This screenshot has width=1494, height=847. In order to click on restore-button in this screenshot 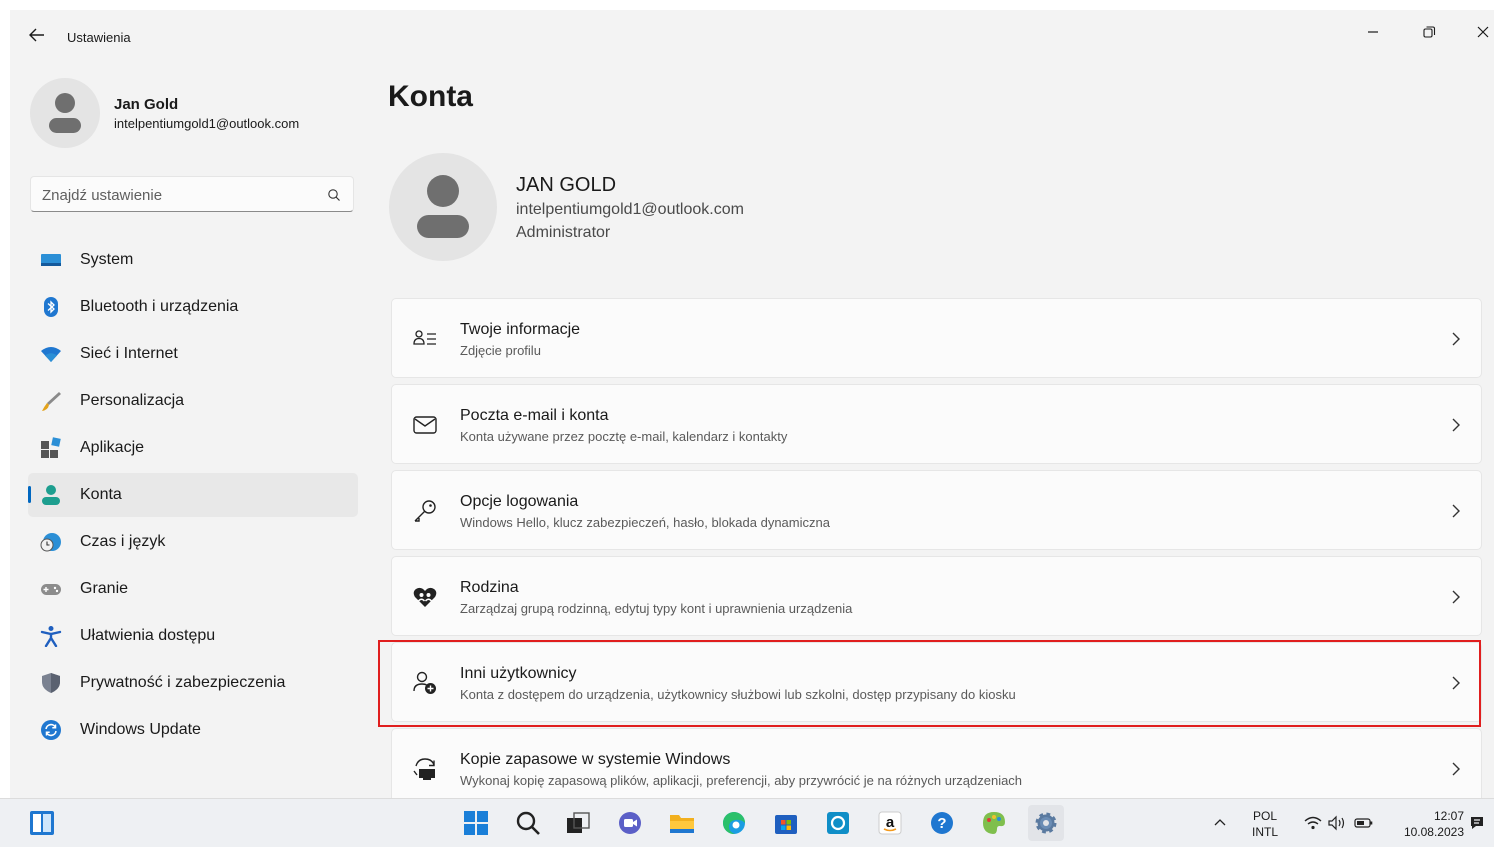, I will do `click(1429, 32)`.